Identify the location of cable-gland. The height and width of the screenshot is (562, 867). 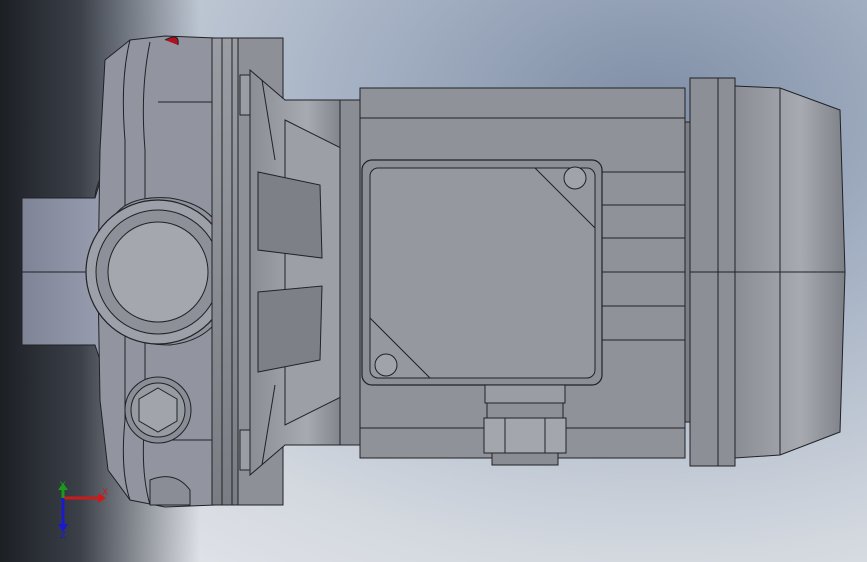
(525, 425).